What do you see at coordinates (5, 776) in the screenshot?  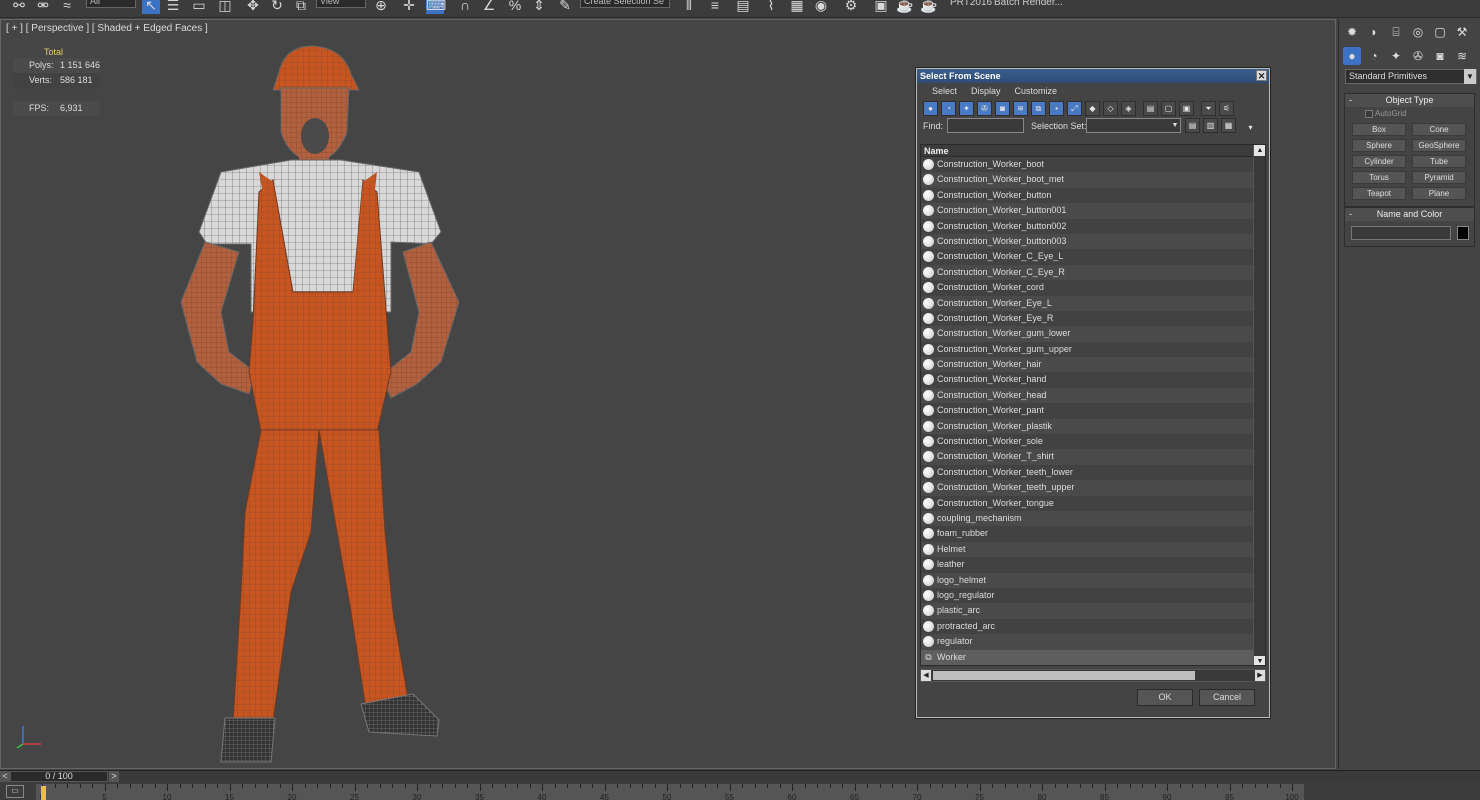 I see `time-slider-prev-button: <` at bounding box center [5, 776].